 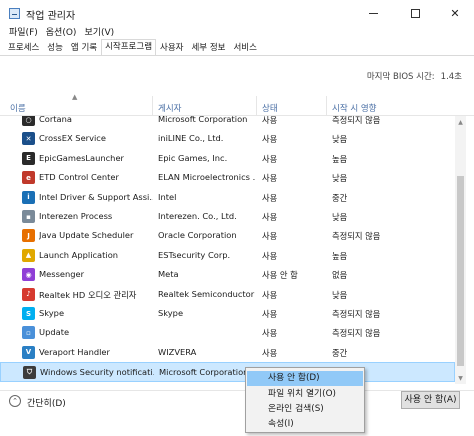 What do you see at coordinates (193, 157) in the screenshot?
I see `publisher: Epic Games, Inc.` at bounding box center [193, 157].